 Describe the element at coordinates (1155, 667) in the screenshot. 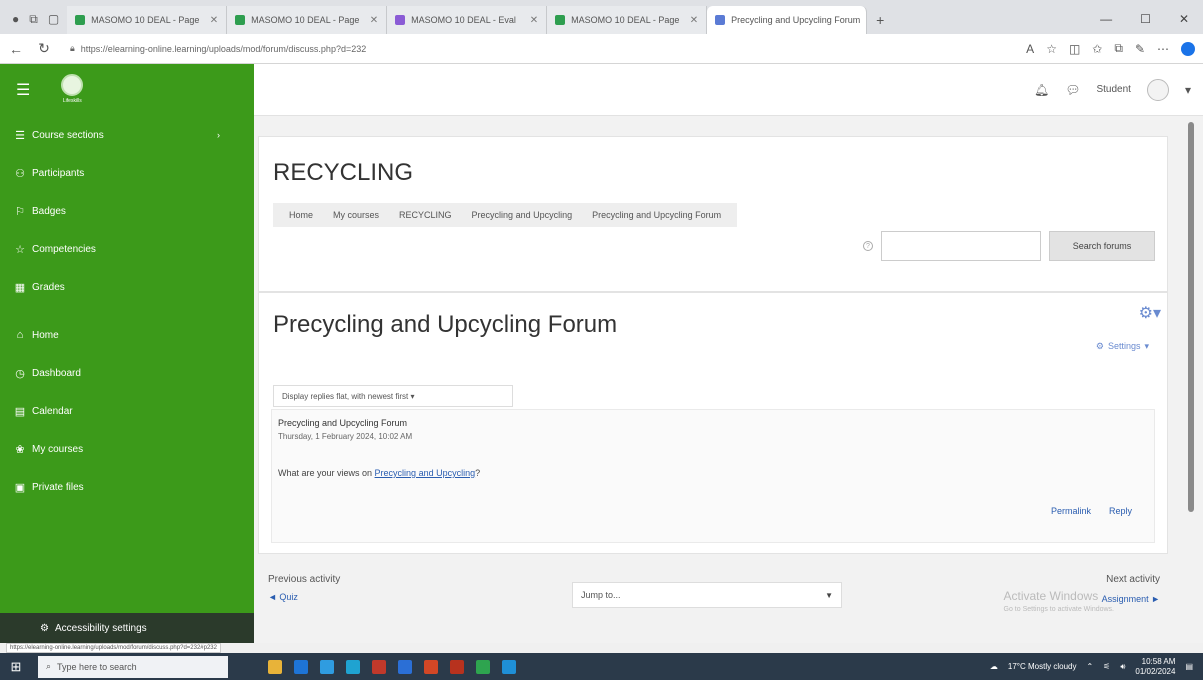

I see `taskbar-clock: 10:58 AM 01/02/2024` at that location.